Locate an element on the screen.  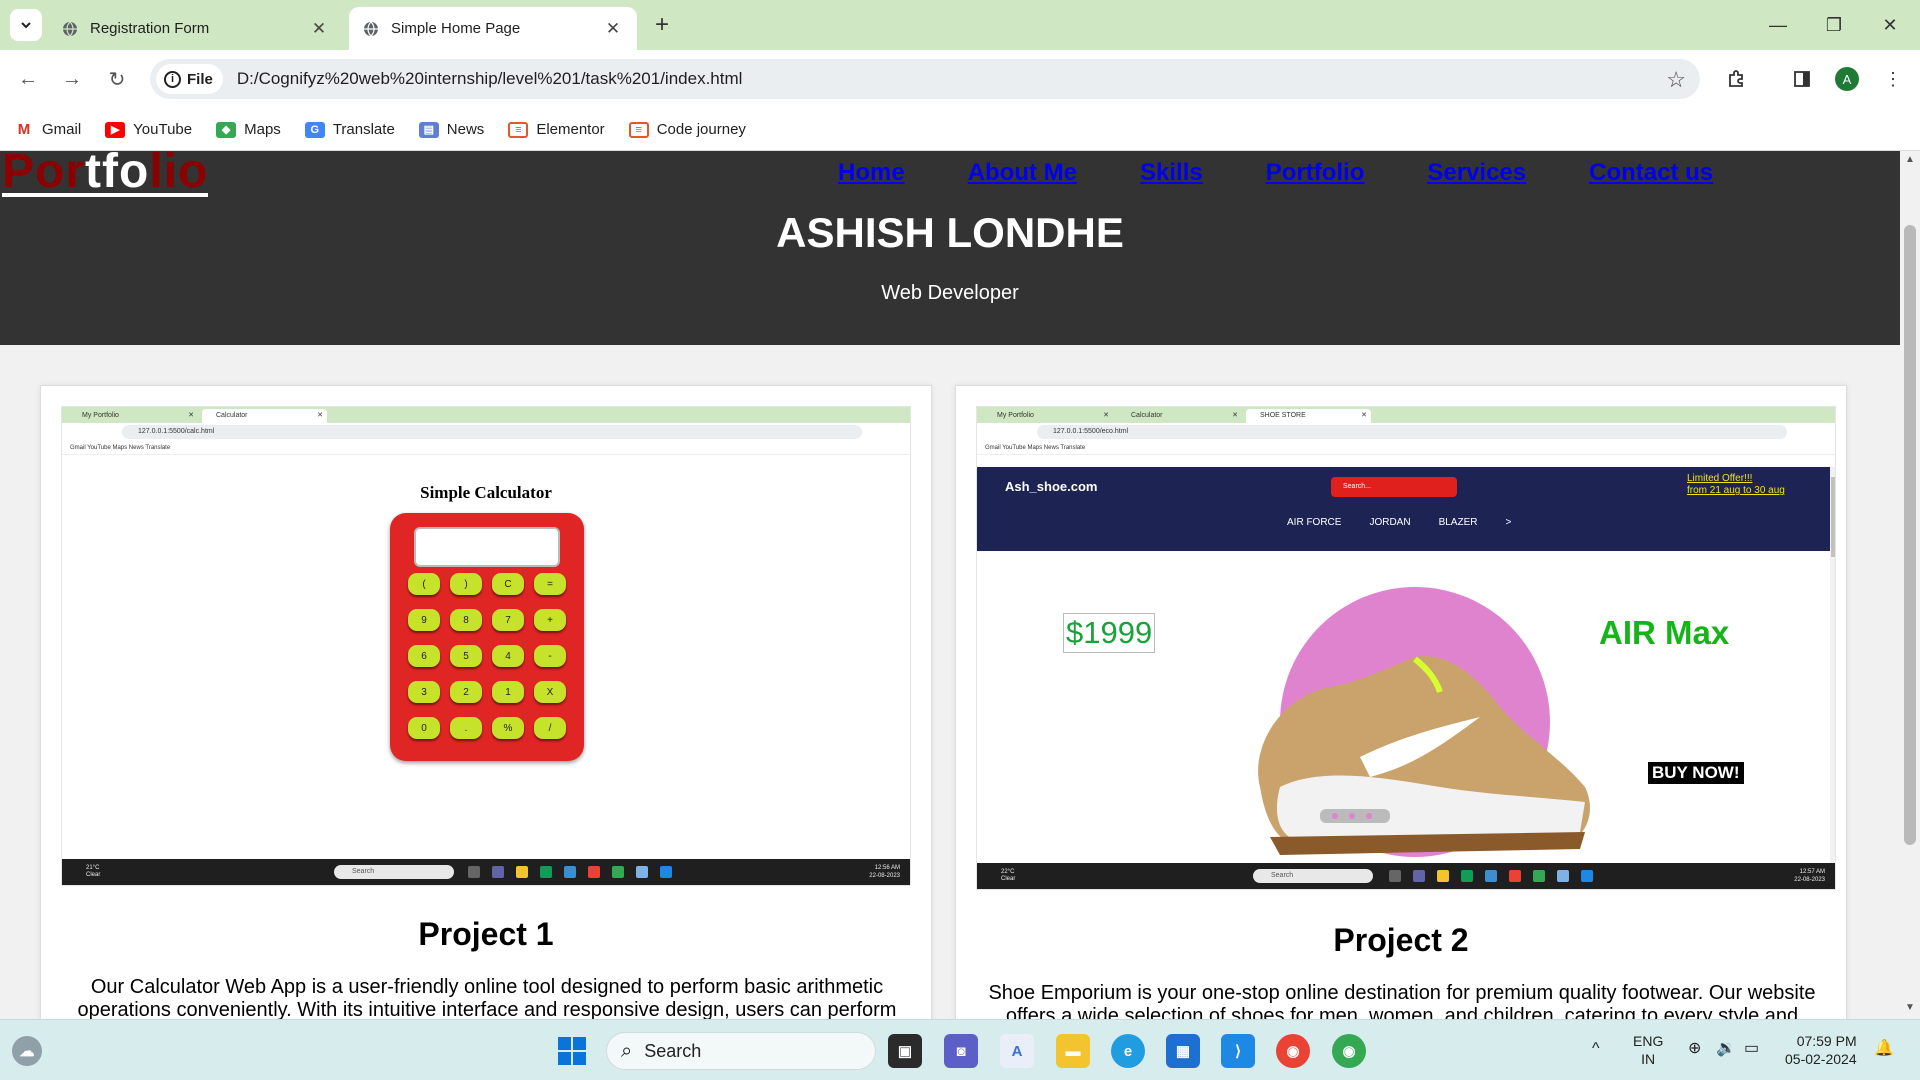
teams-icon: ◙ is located at coordinates (961, 1051).